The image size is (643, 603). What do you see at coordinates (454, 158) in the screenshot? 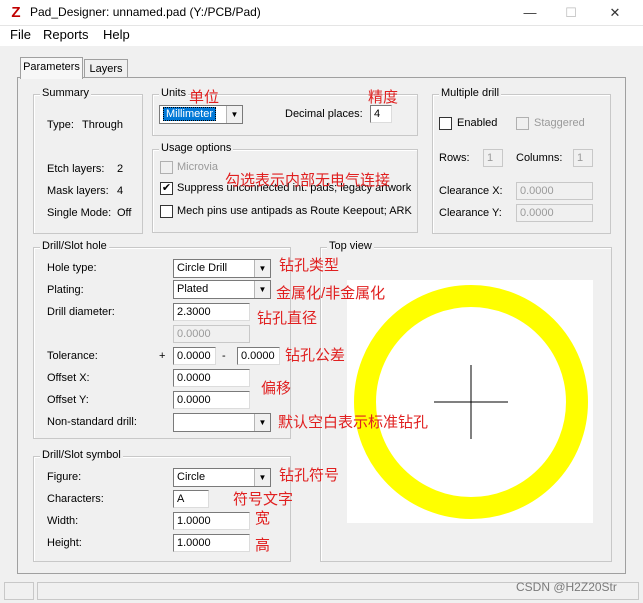
I see `rows-label: Rows:` at bounding box center [454, 158].